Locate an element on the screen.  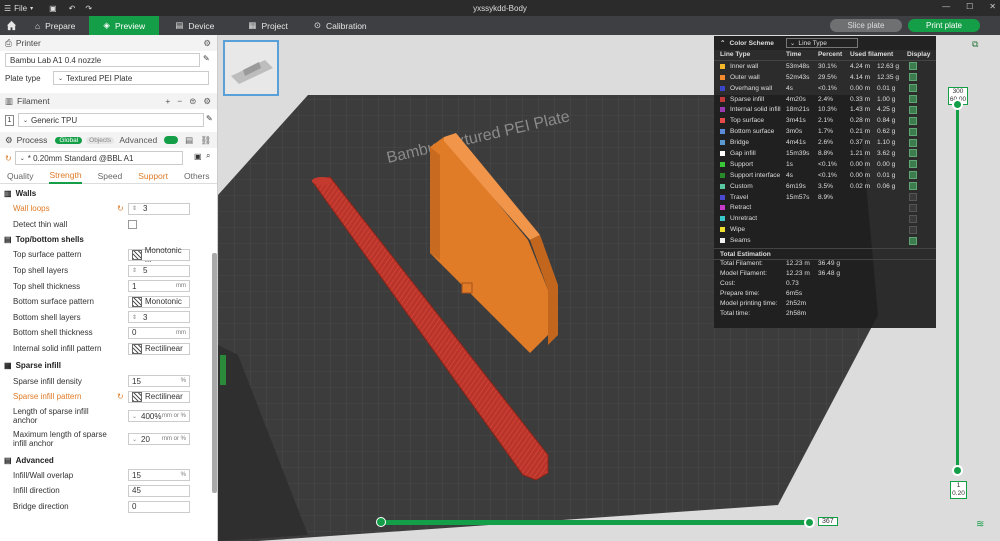
bottom-shell-layers-input: ⇕ 3 is located at coordinates (159, 317).